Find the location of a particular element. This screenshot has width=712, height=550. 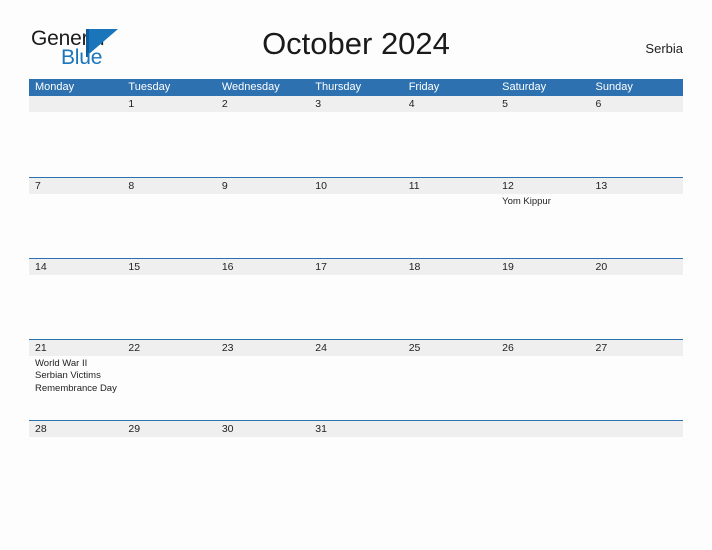

weekday-header-friday: Friday is located at coordinates (424, 87).